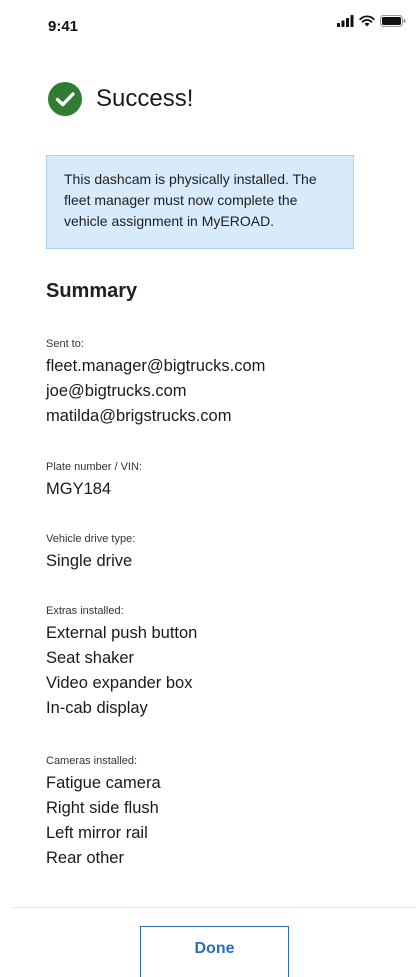  Describe the element at coordinates (393, 21) in the screenshot. I see `battery-icon` at that location.